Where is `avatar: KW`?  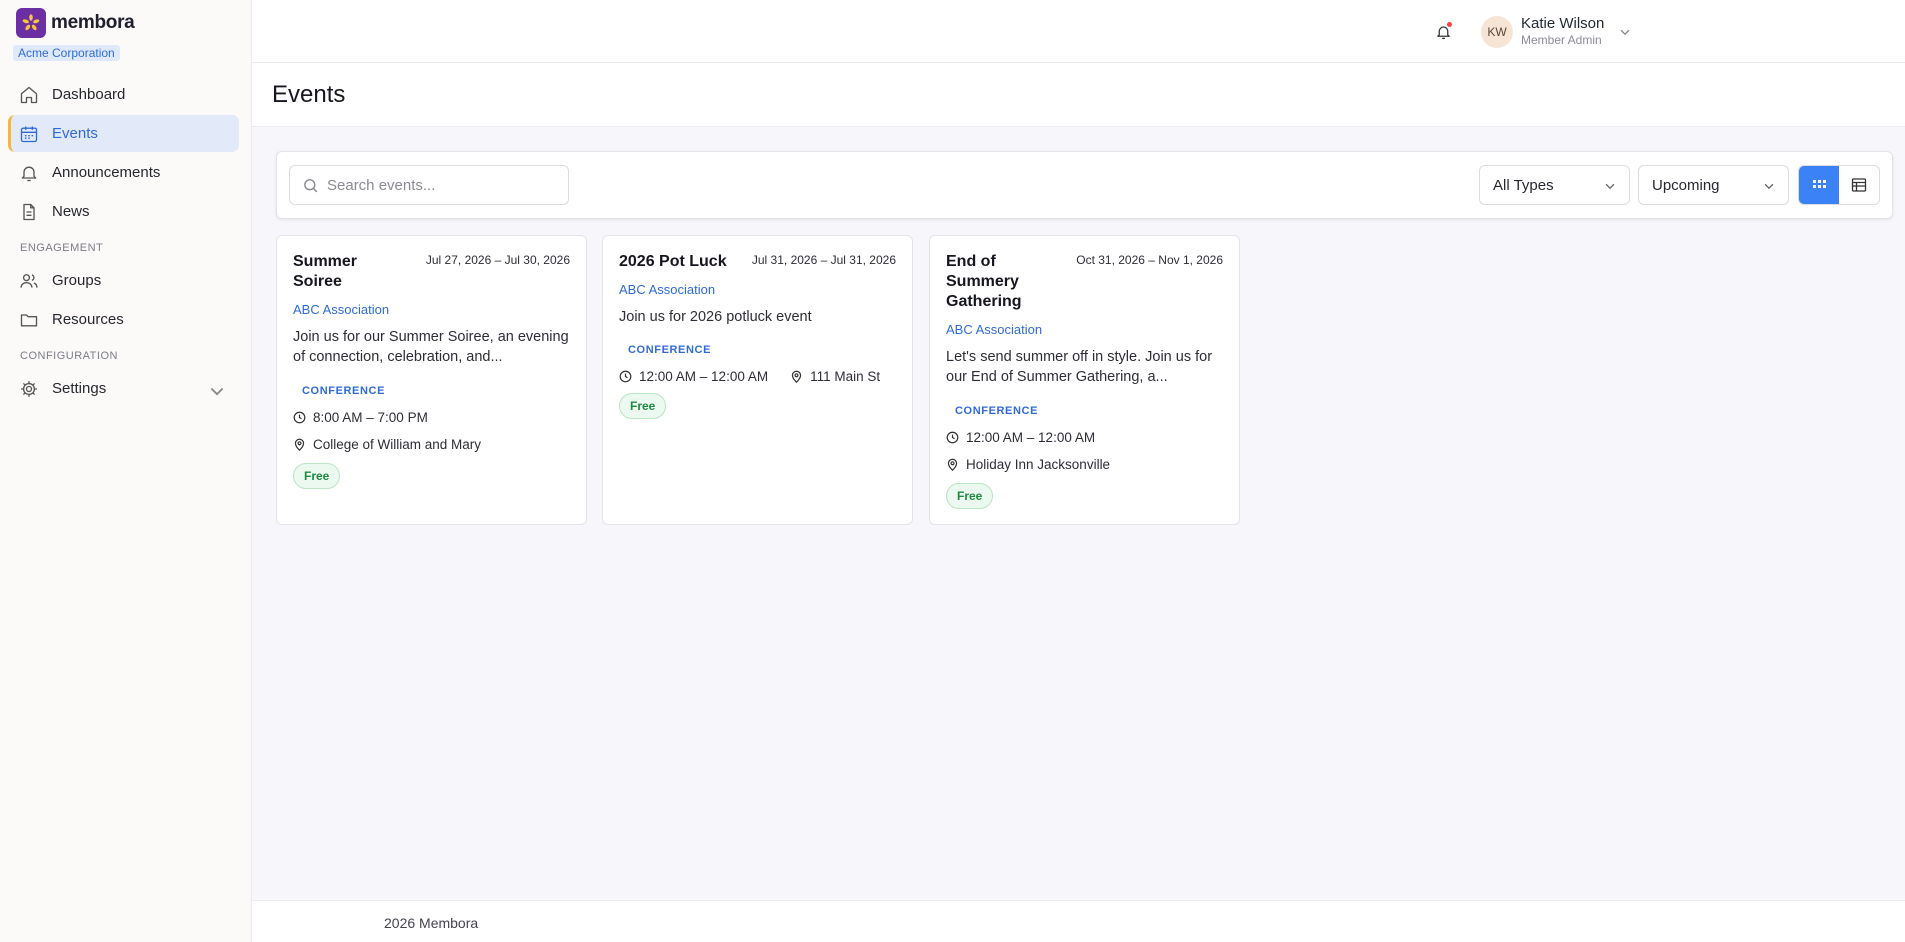
avatar: KW is located at coordinates (1497, 32).